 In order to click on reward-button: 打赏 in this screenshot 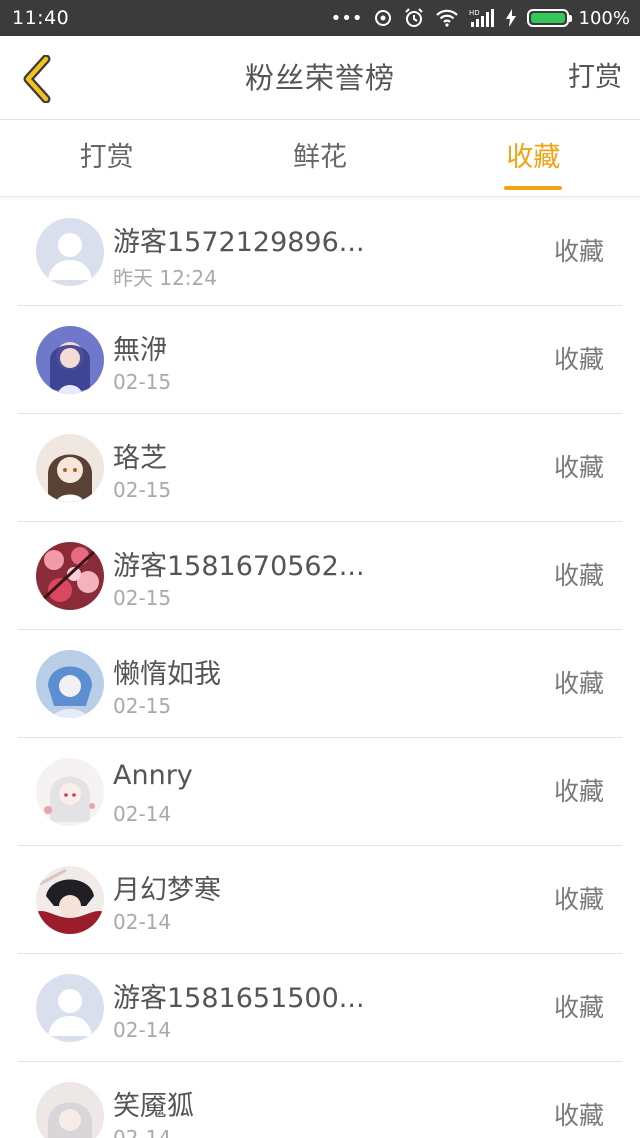, I will do `click(595, 78)`.